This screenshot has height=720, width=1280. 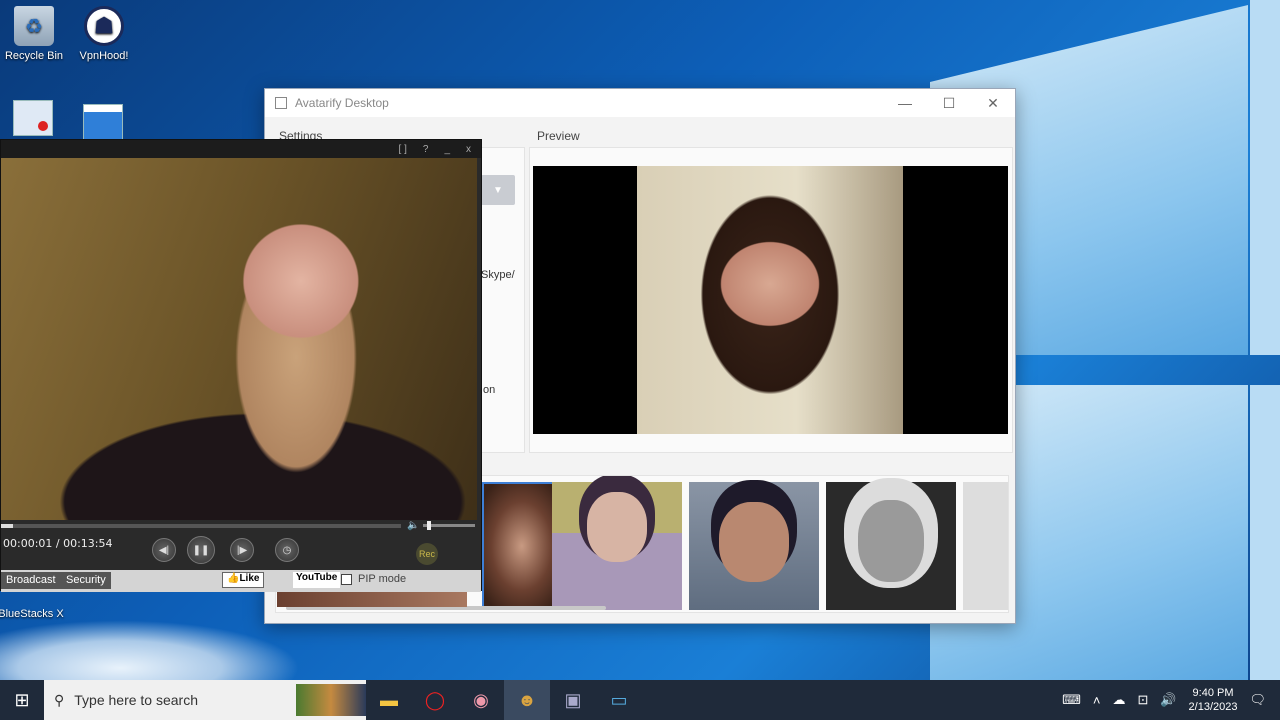 I want to click on tab-security: Security, so click(x=86, y=580).